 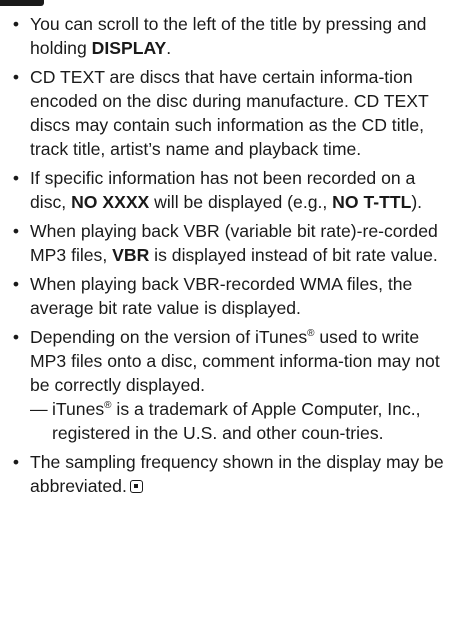 I want to click on display-text-no-xxxx: NO XXXX, so click(x=110, y=202).